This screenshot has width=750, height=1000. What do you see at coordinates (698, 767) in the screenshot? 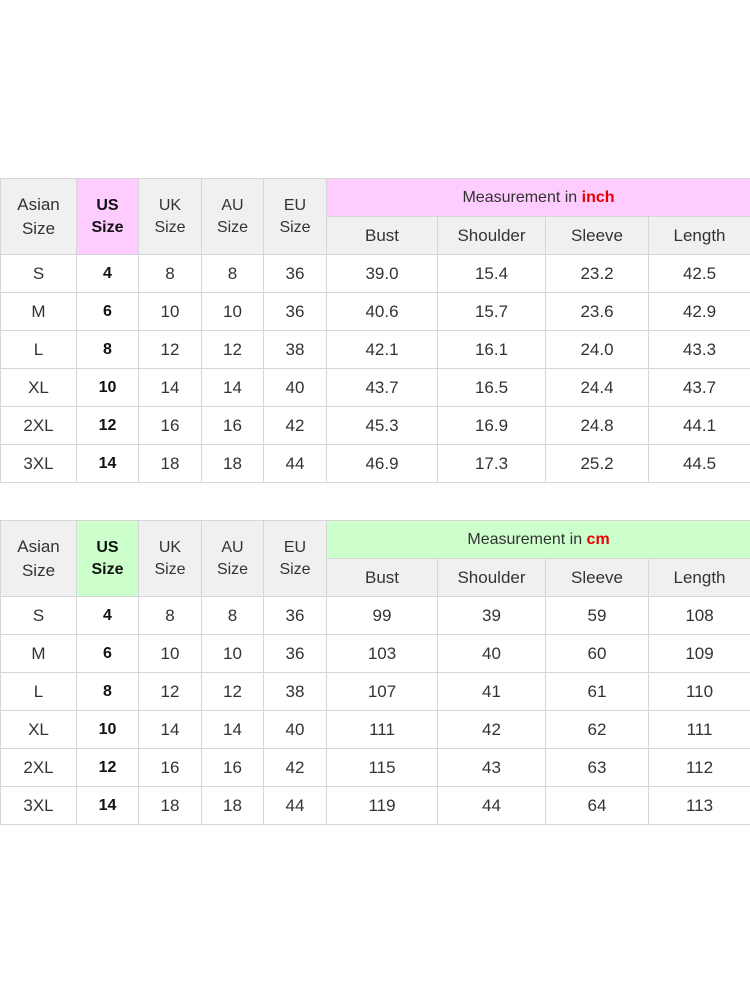
I see `length-cell: 112` at bounding box center [698, 767].